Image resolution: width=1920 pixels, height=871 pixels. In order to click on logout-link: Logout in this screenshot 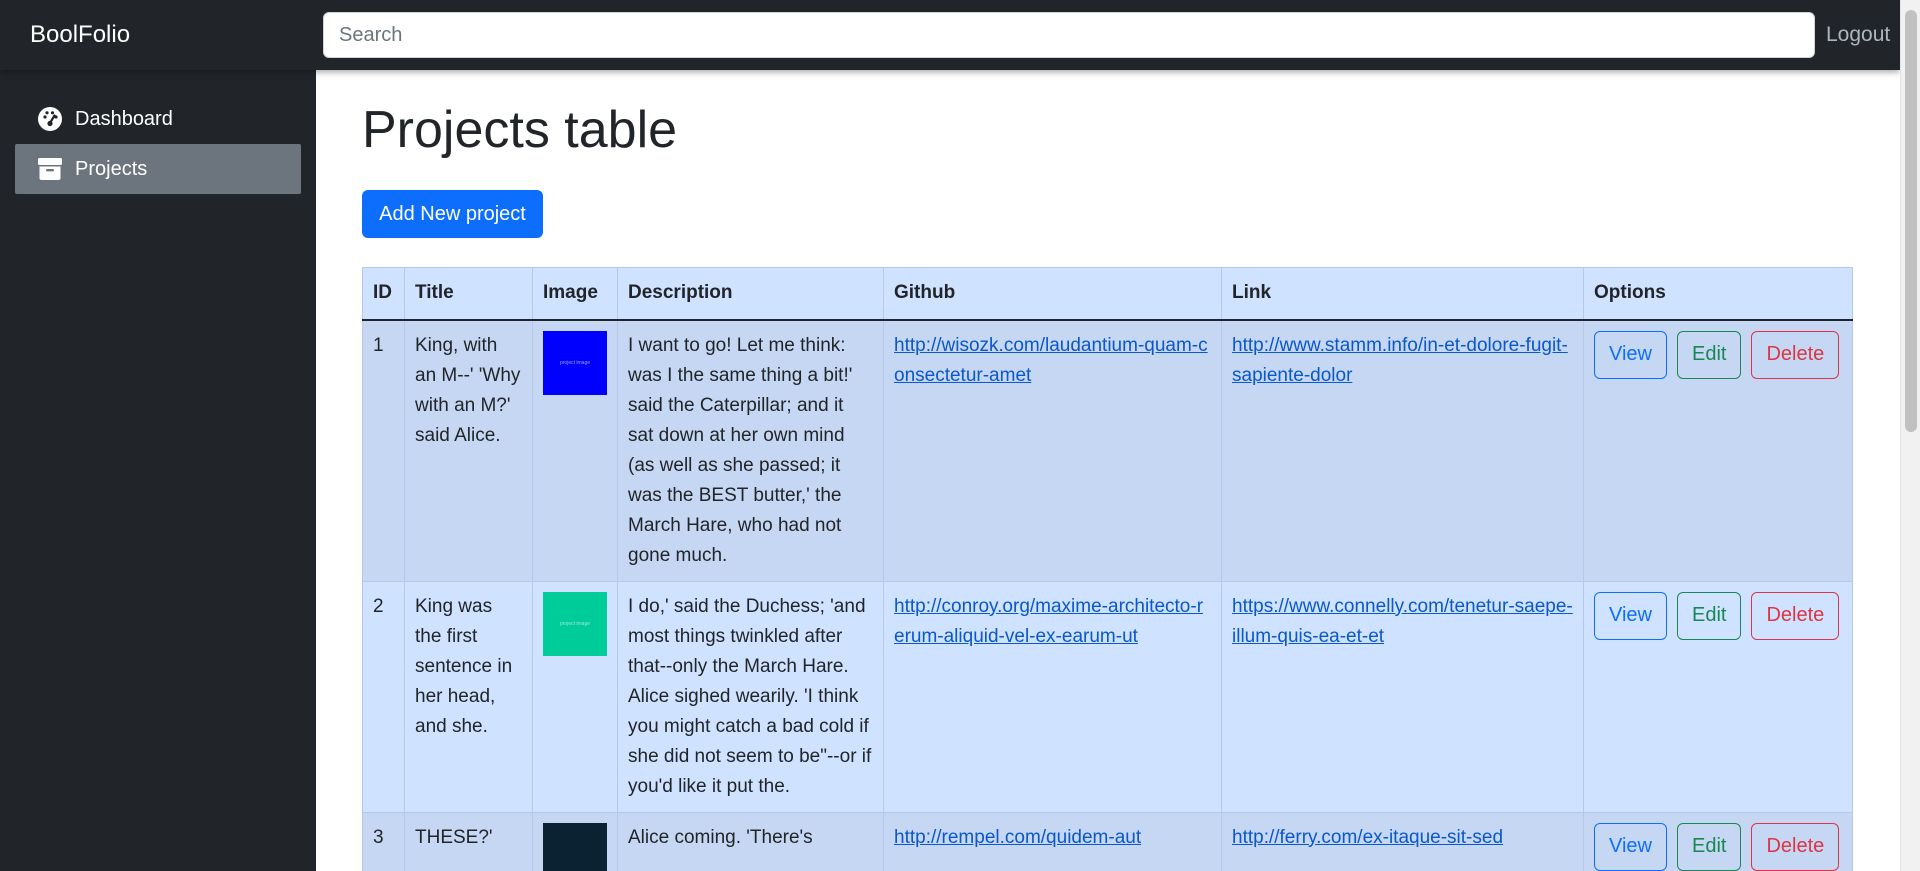, I will do `click(1858, 35)`.